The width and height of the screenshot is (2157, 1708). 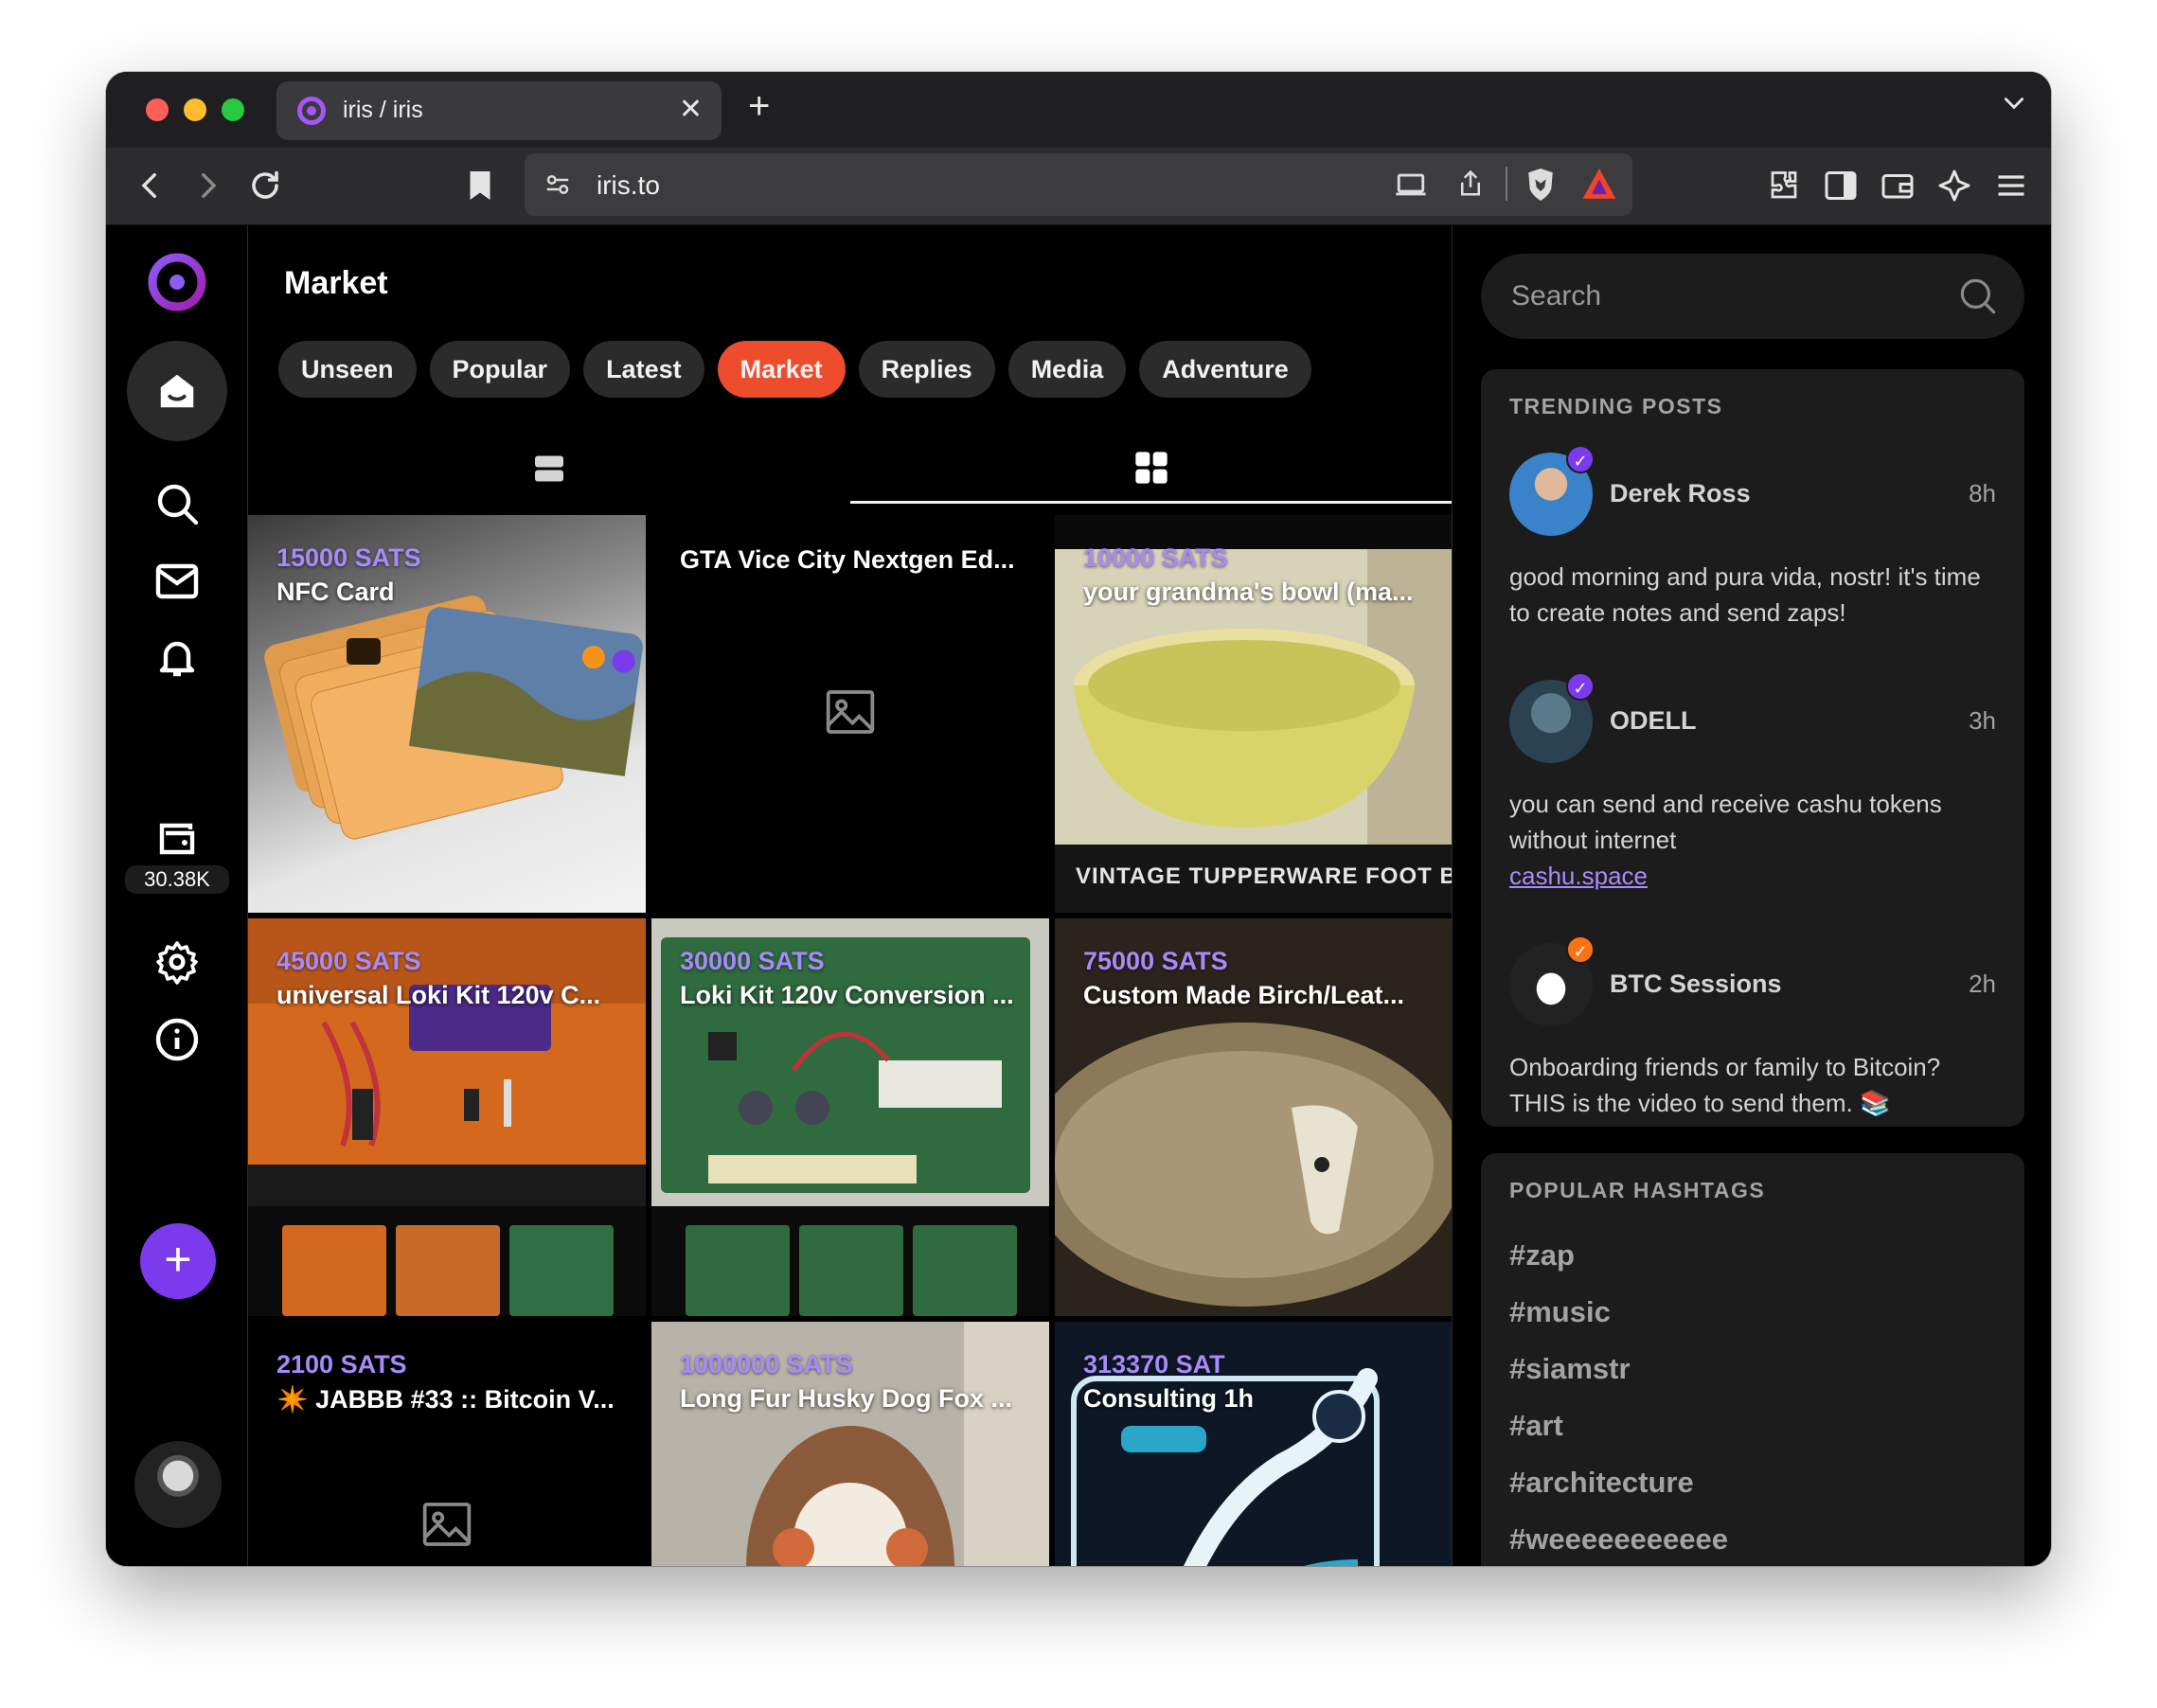 I want to click on cast-icon, so click(x=1411, y=187).